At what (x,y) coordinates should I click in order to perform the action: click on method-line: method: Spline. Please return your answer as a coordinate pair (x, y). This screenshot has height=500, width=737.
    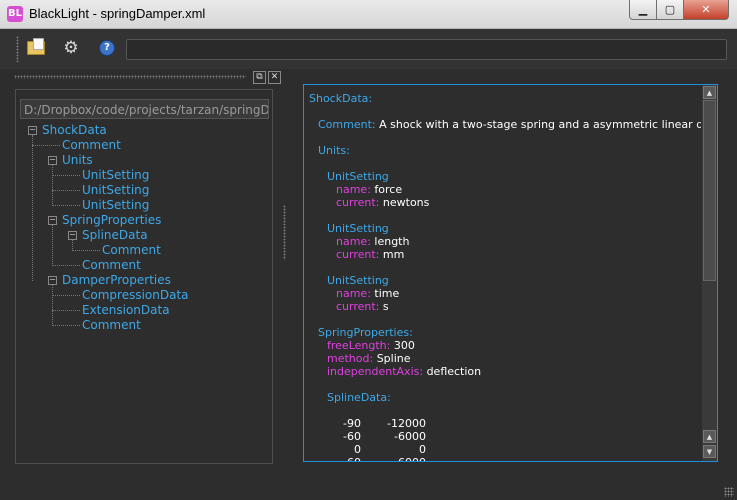
    Looking at the image, I should click on (369, 358).